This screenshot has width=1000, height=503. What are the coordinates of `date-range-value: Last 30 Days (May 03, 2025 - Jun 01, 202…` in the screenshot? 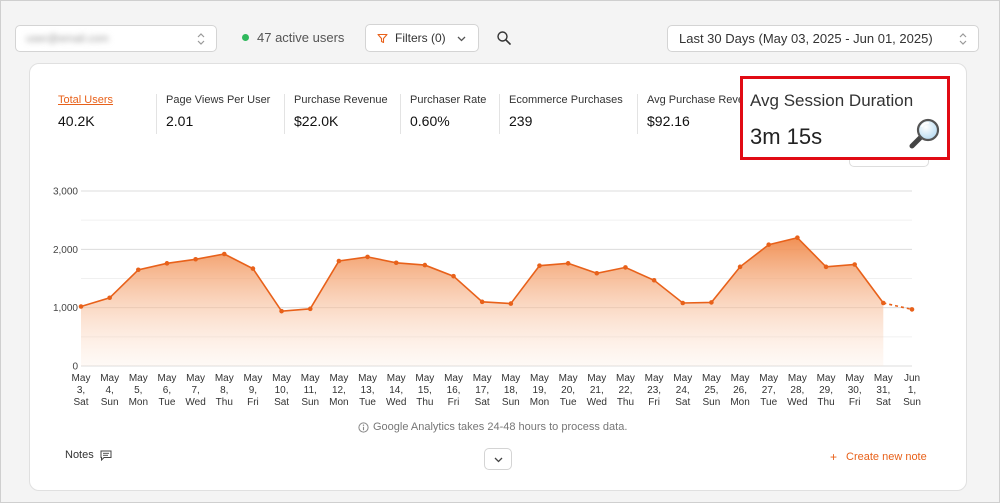 It's located at (806, 38).